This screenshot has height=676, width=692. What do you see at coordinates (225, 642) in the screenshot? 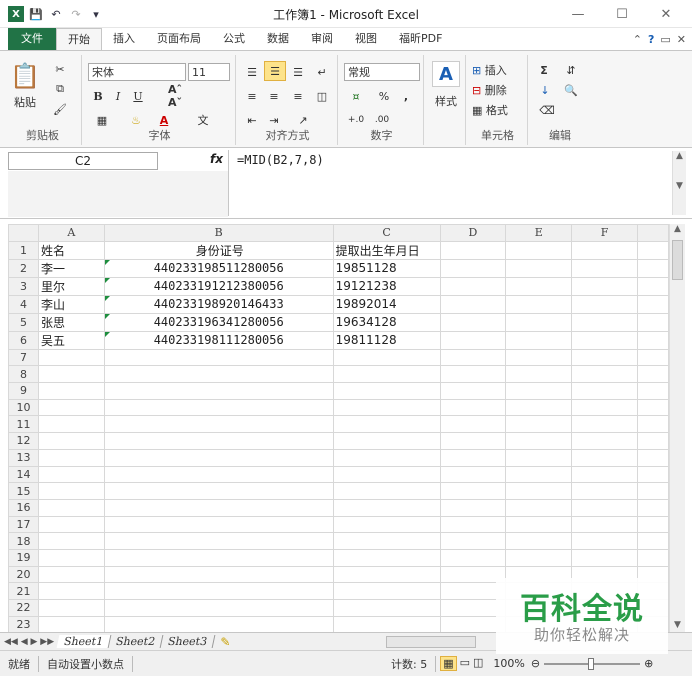
I see `new-sheet-icon: ✎` at bounding box center [225, 642].